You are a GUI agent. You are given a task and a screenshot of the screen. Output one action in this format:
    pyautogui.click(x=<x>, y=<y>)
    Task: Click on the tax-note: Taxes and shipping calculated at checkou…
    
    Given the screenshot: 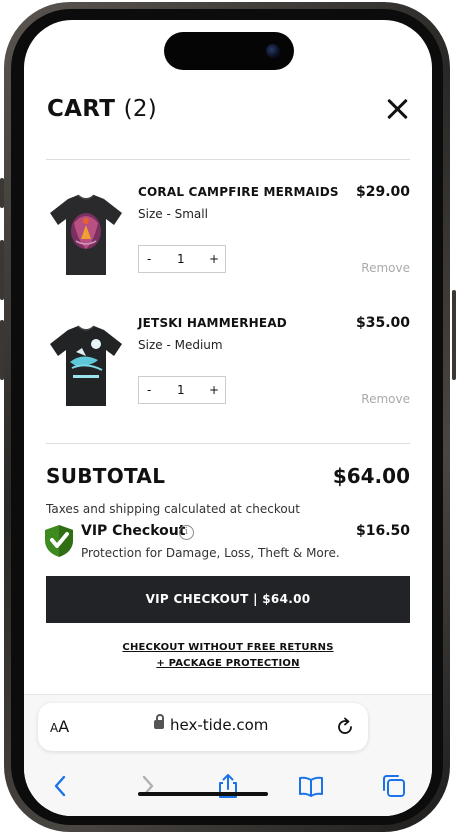 What is the action you would take?
    pyautogui.click(x=173, y=509)
    